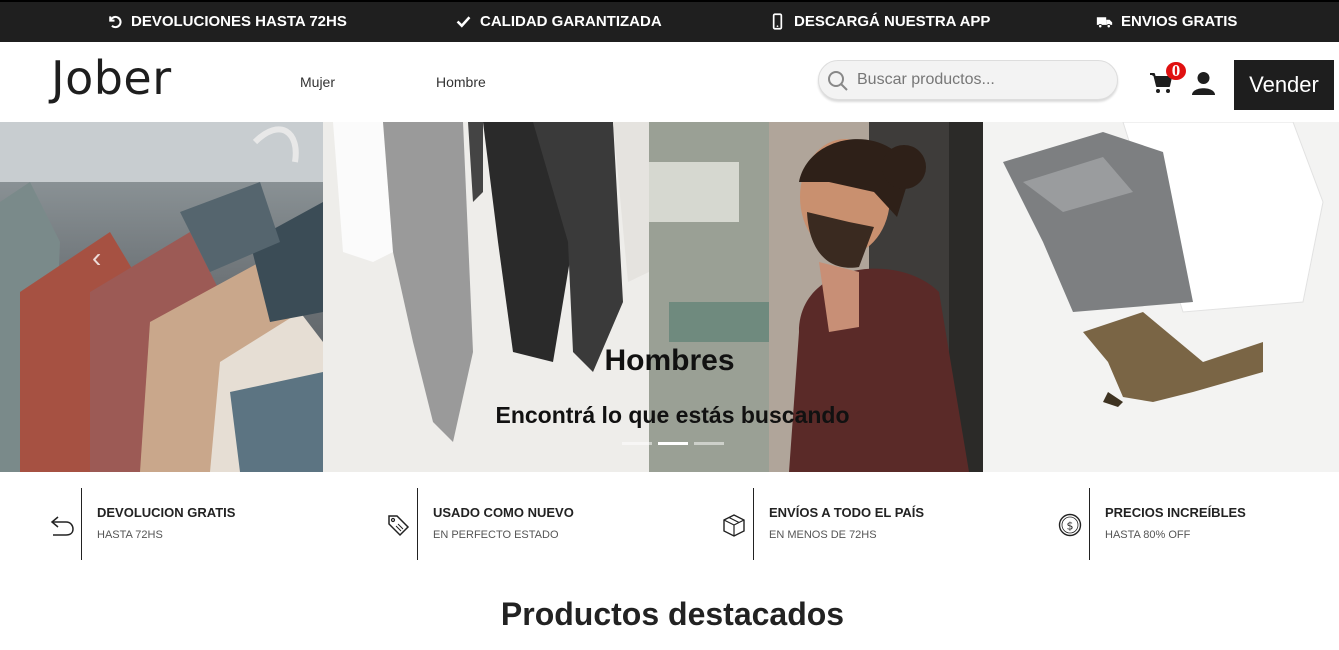  What do you see at coordinates (62, 526) in the screenshot?
I see `return-arrow-icon` at bounding box center [62, 526].